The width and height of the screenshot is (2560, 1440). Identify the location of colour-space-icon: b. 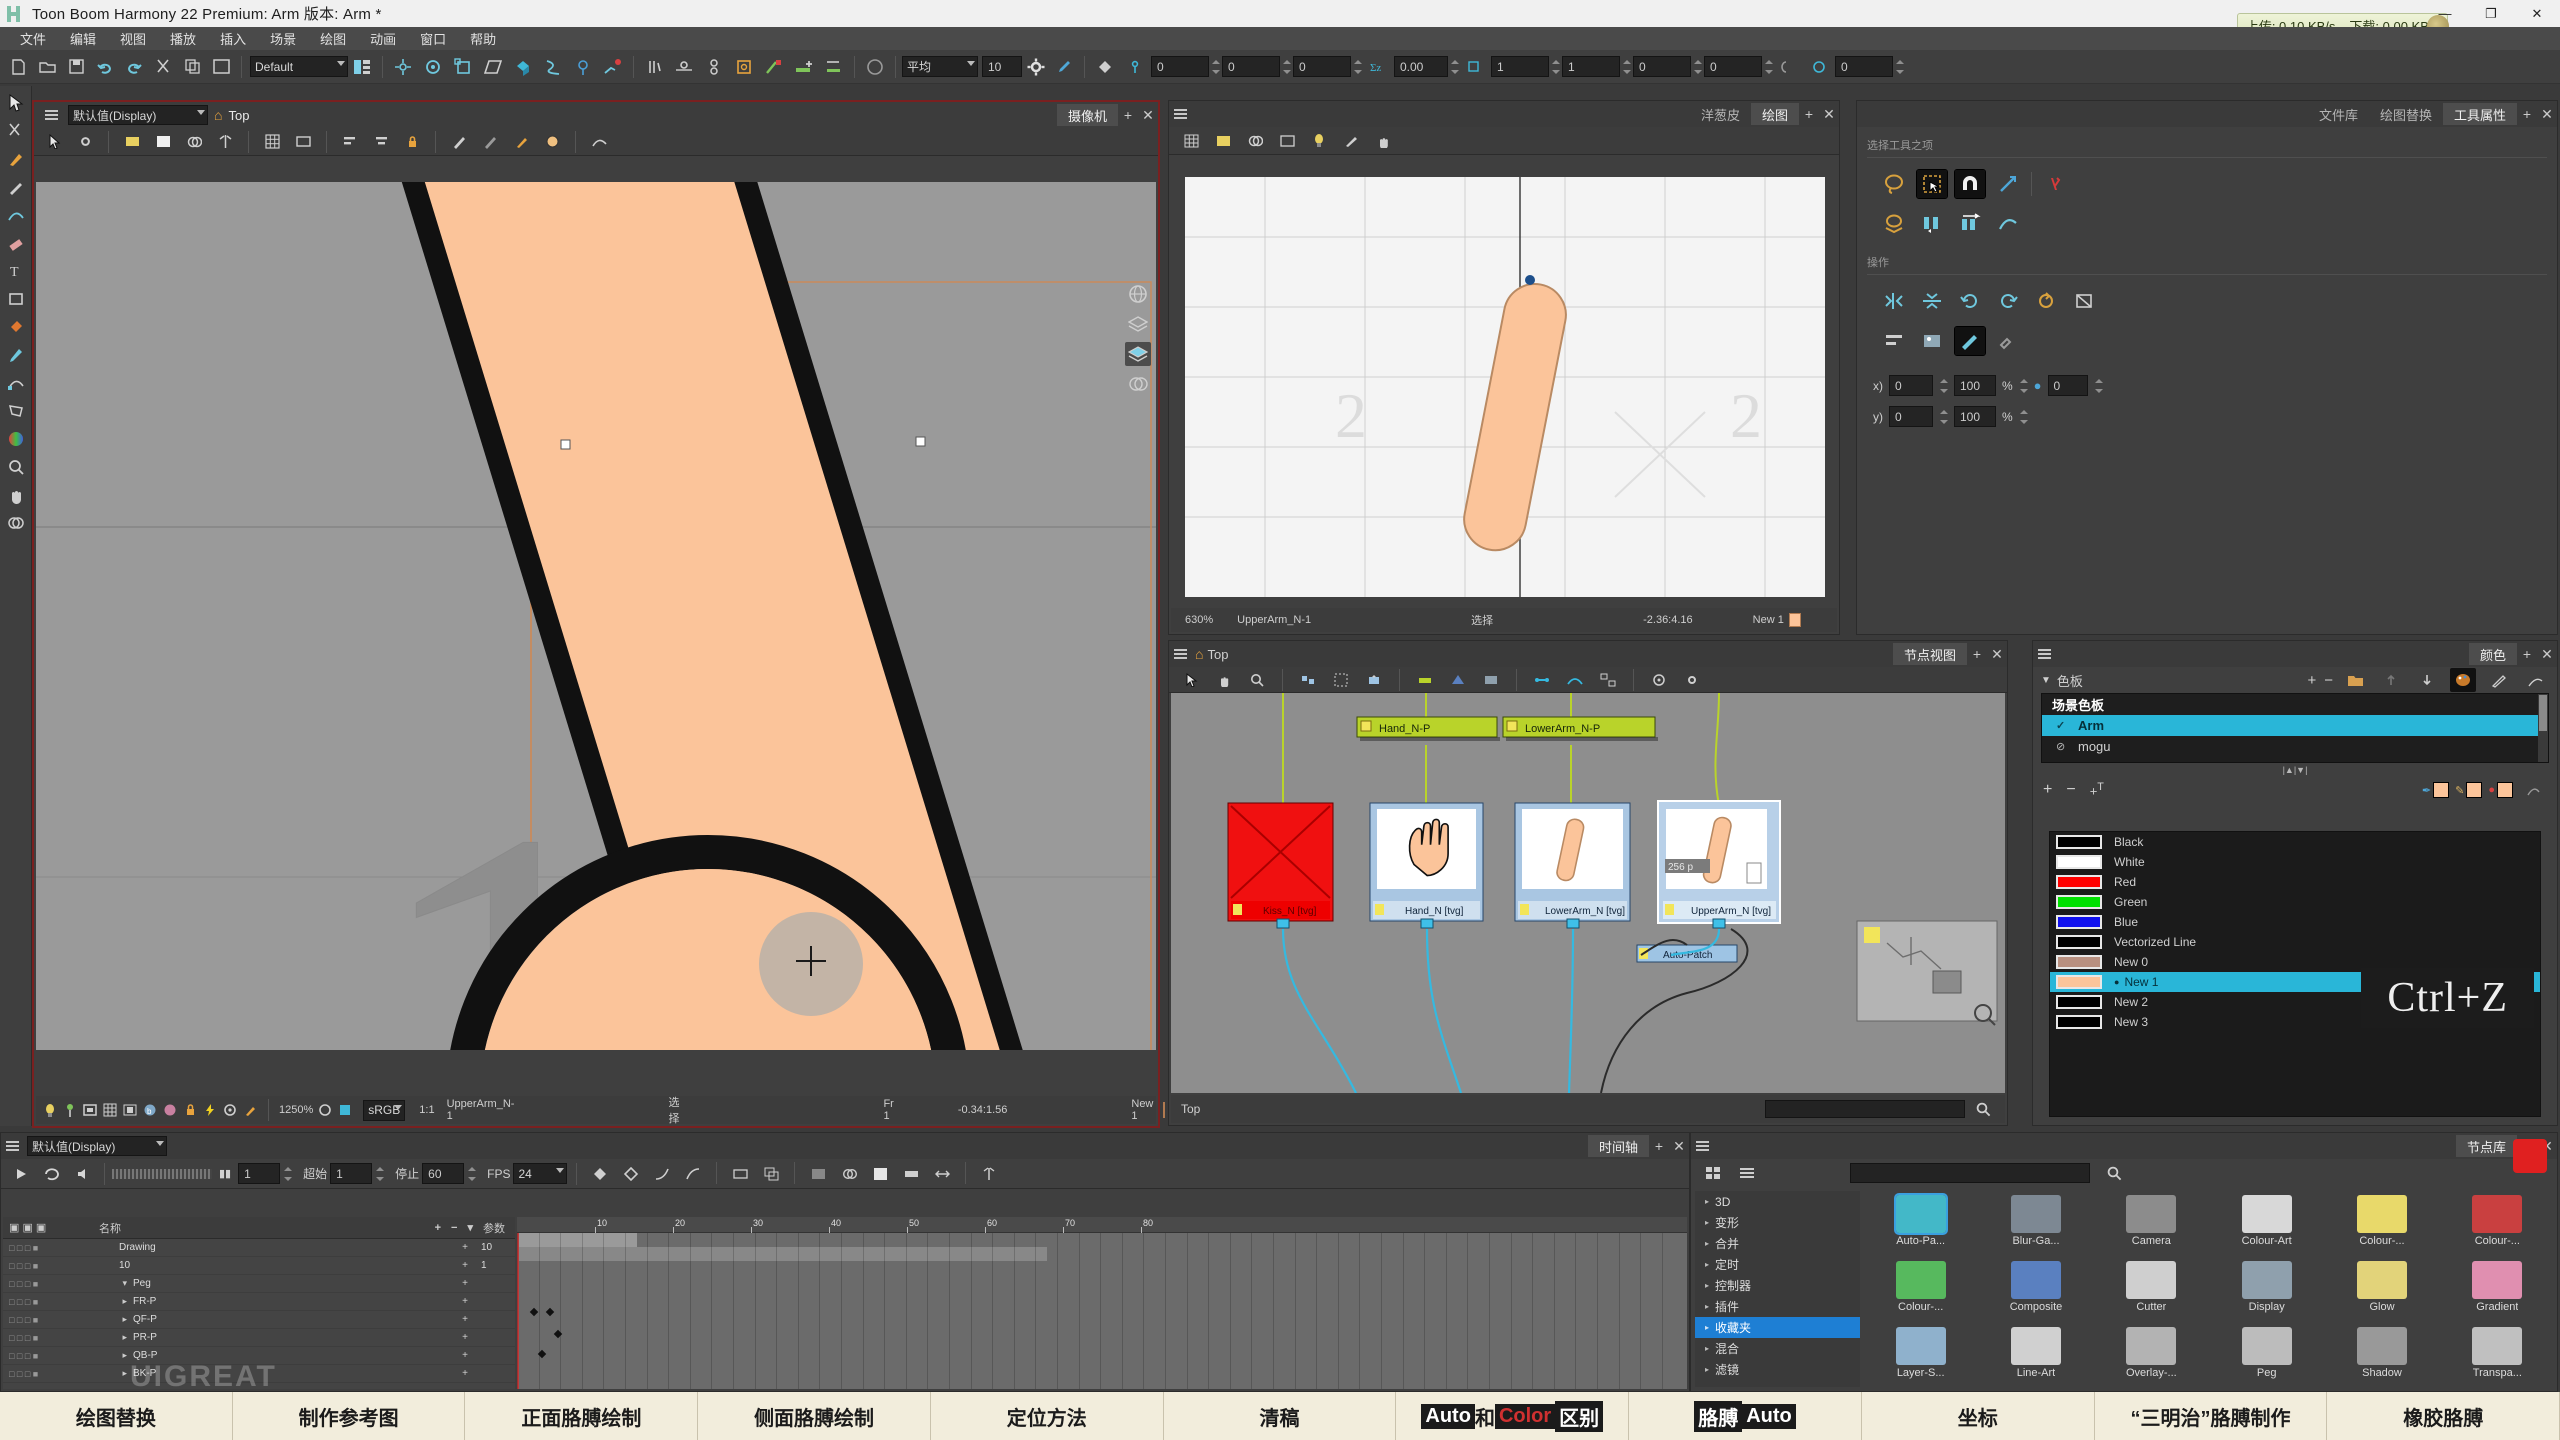
(150, 1110).